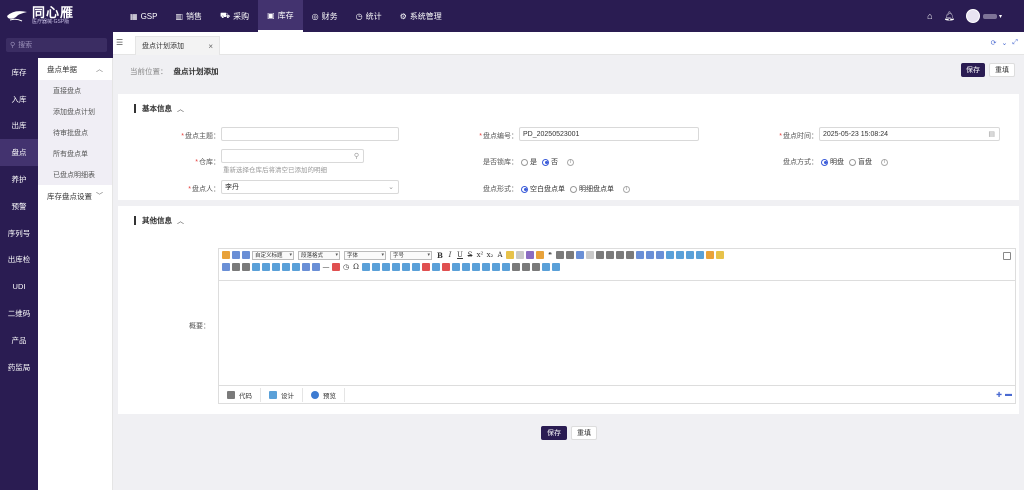  What do you see at coordinates (246, 267) in the screenshot?
I see `attach-icon` at bounding box center [246, 267].